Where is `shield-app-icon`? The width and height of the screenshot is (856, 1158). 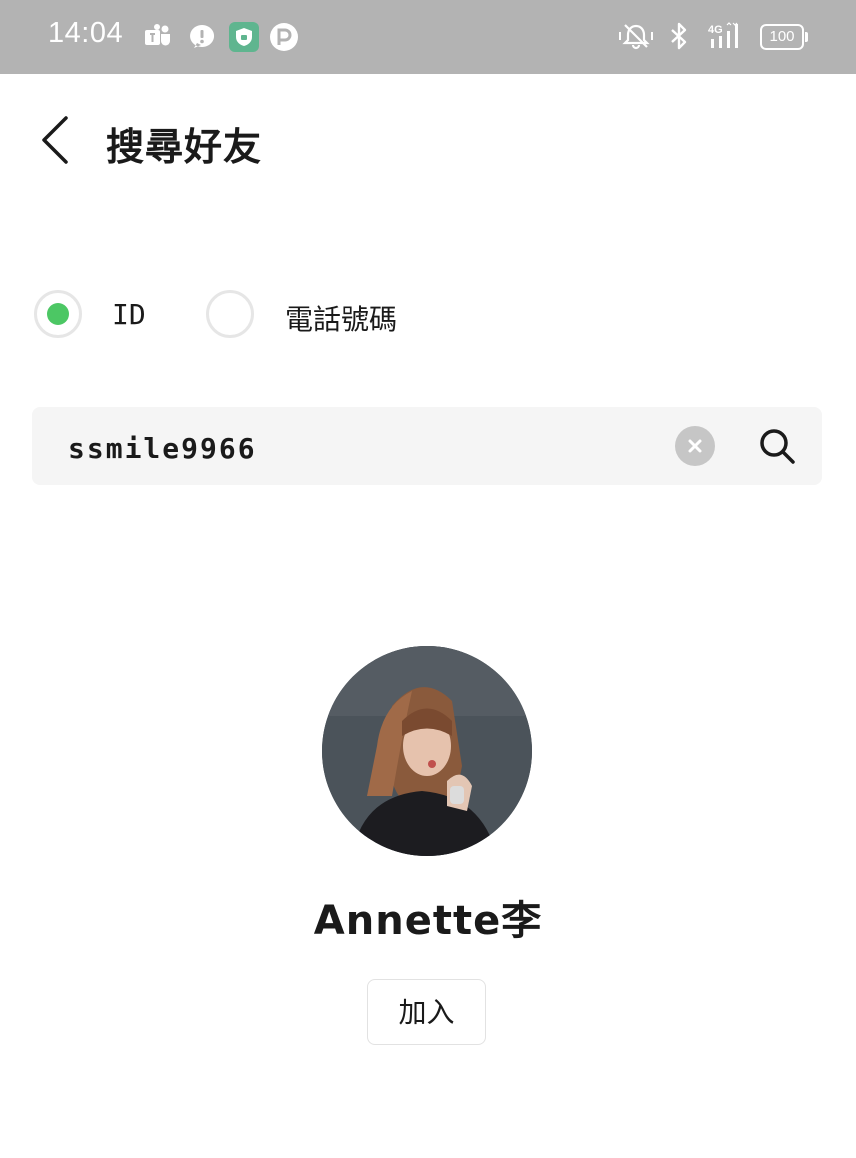 shield-app-icon is located at coordinates (244, 37).